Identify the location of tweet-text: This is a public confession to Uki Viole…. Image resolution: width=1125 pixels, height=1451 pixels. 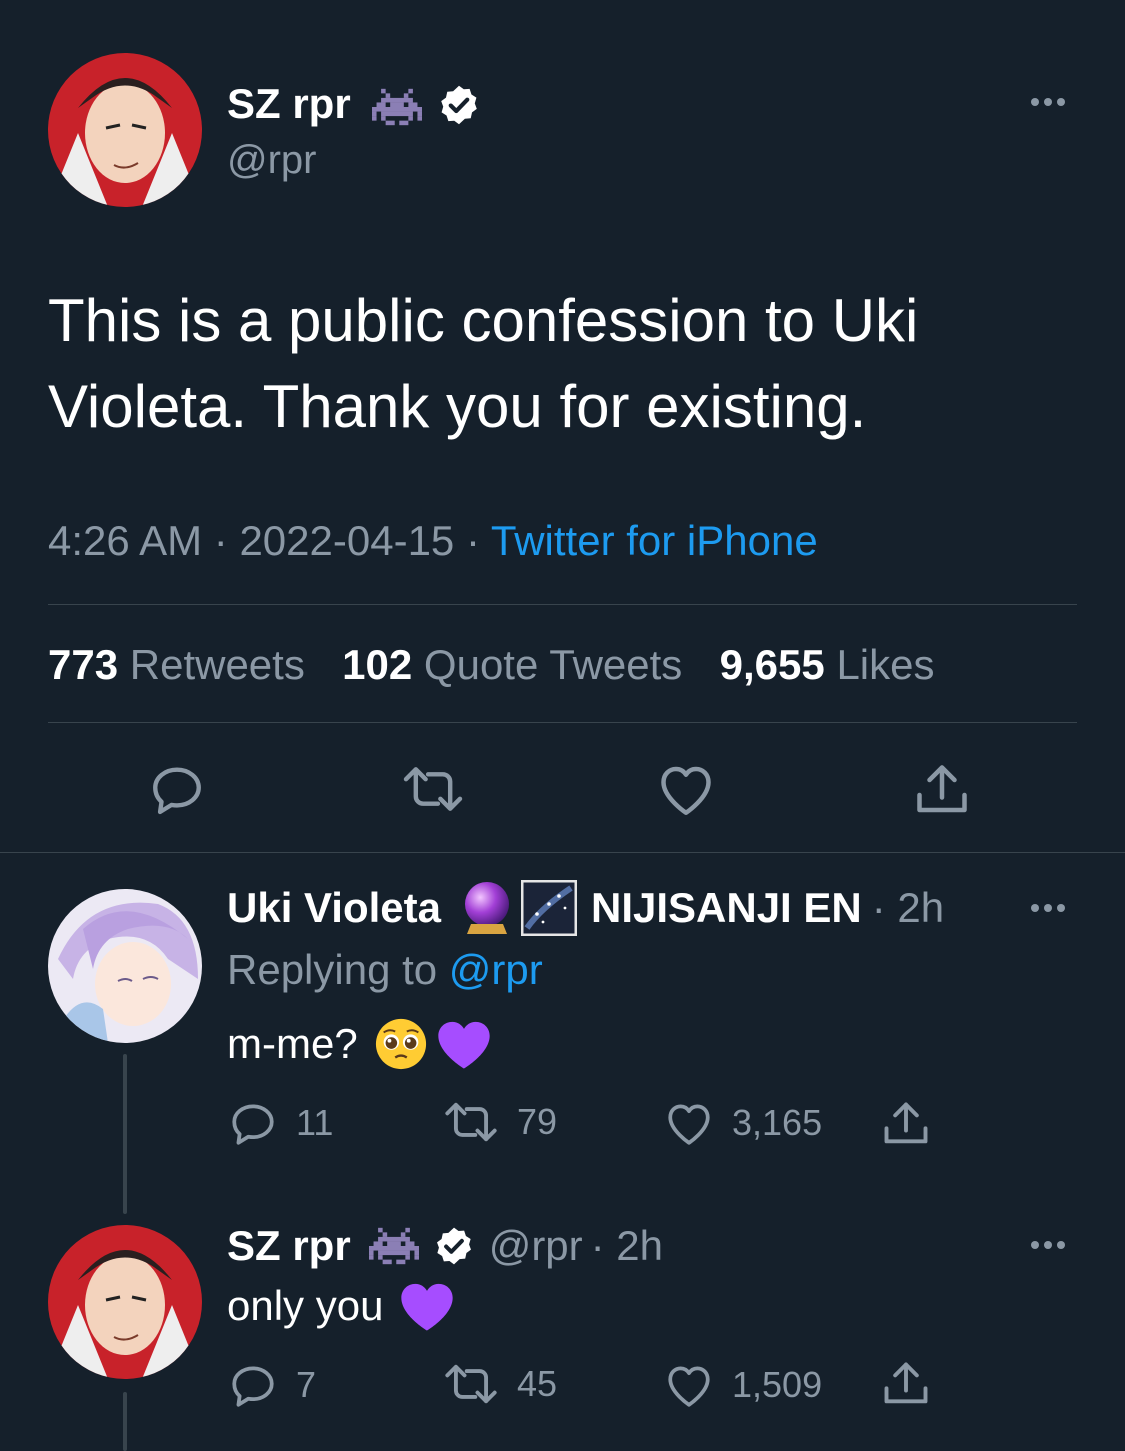
(483, 363).